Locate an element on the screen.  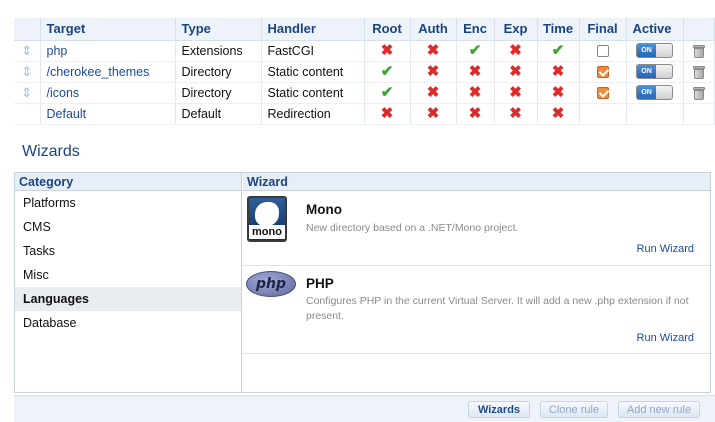
mono-logo-icon: mono is located at coordinates (267, 219).